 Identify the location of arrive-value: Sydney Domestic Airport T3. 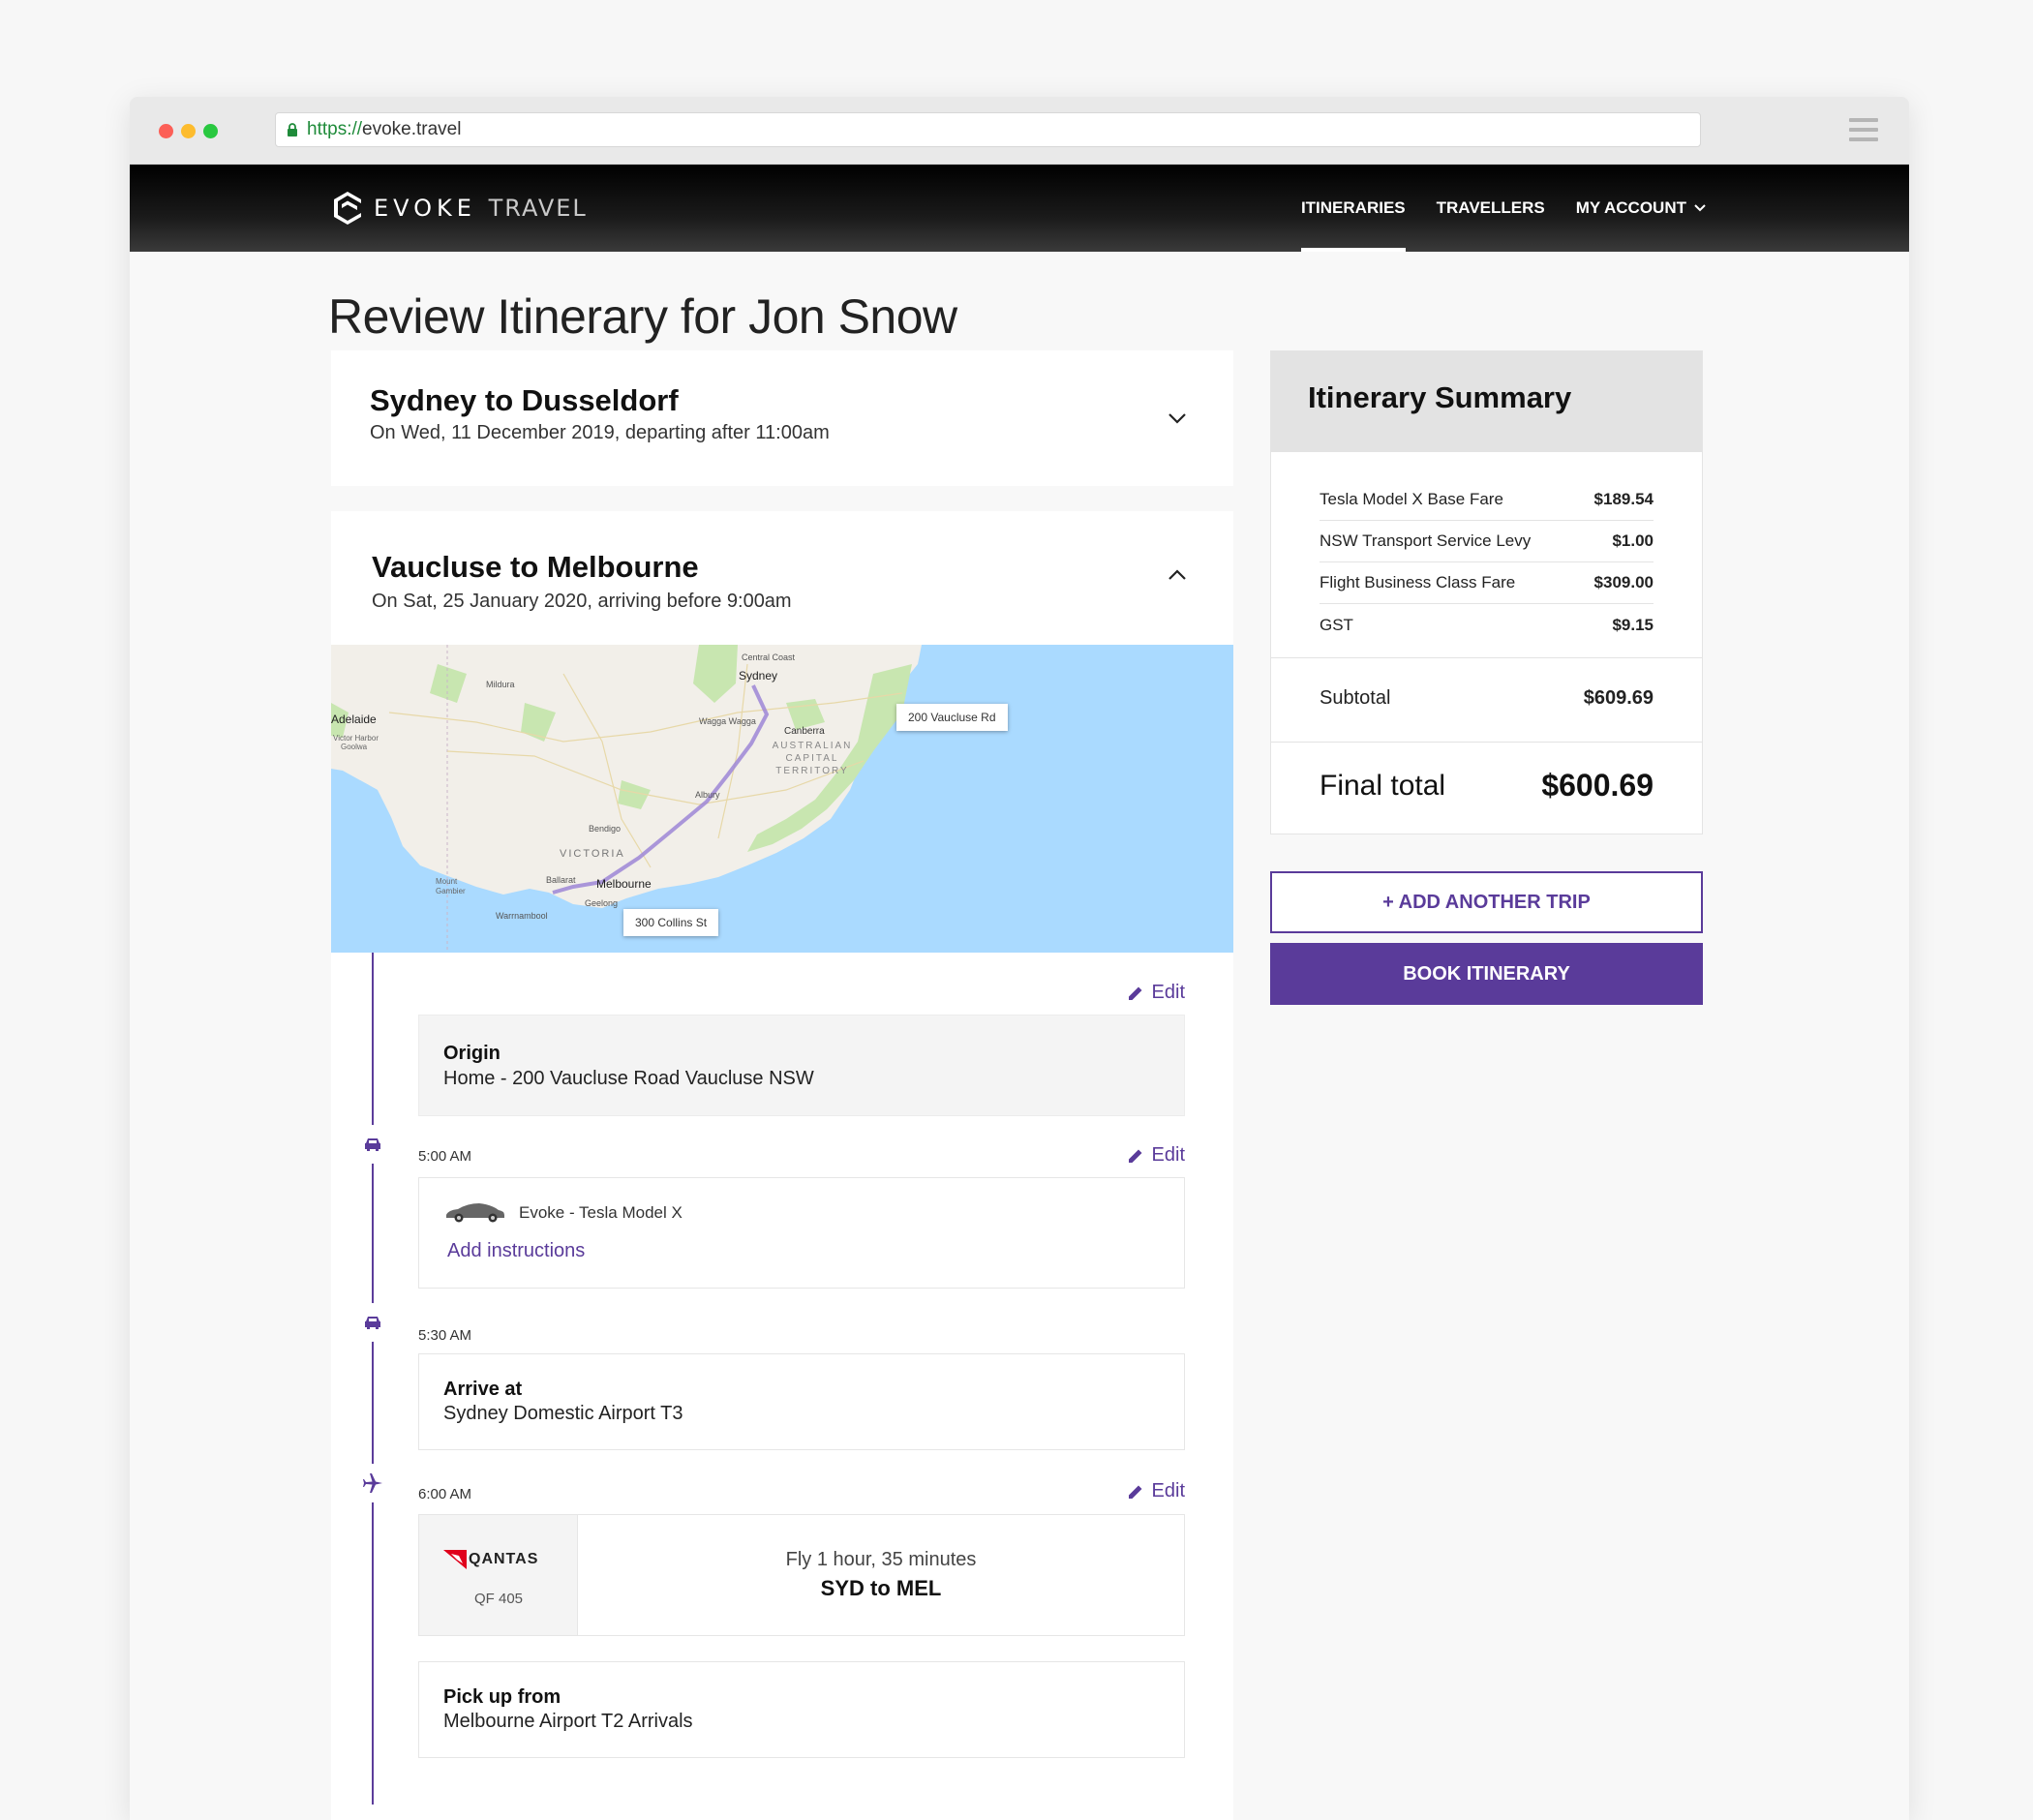
(563, 1414).